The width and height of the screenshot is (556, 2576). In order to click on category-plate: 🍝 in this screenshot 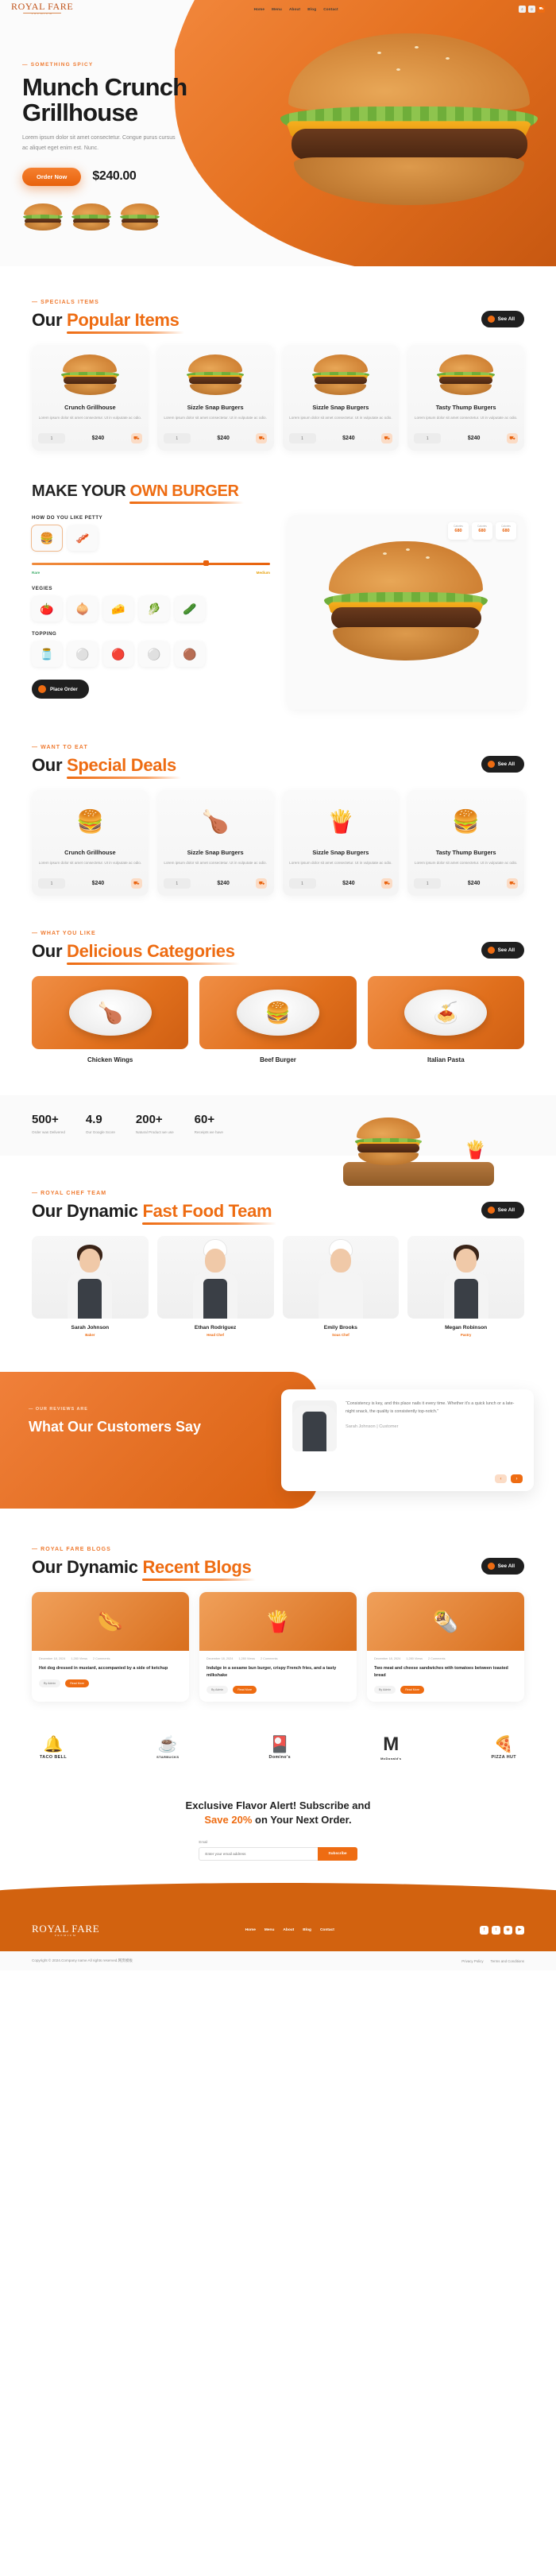, I will do `click(446, 1013)`.